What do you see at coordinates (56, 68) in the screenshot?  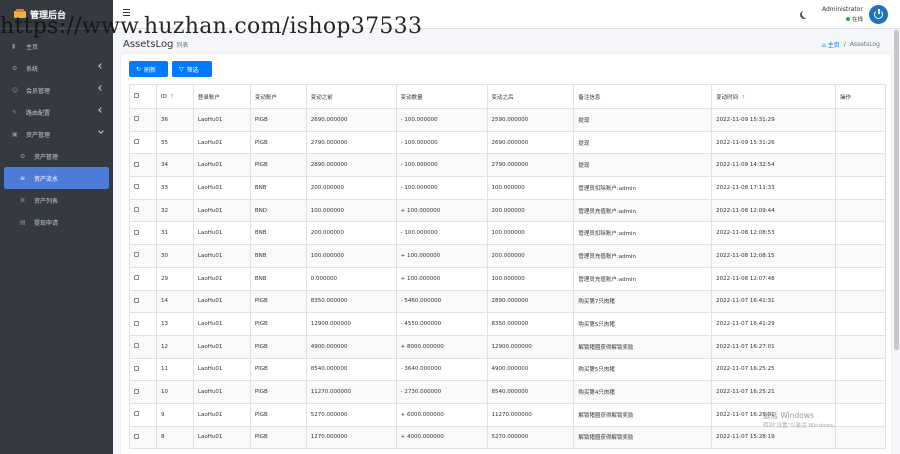 I see `sidebar-item-1: ⚙ 系统` at bounding box center [56, 68].